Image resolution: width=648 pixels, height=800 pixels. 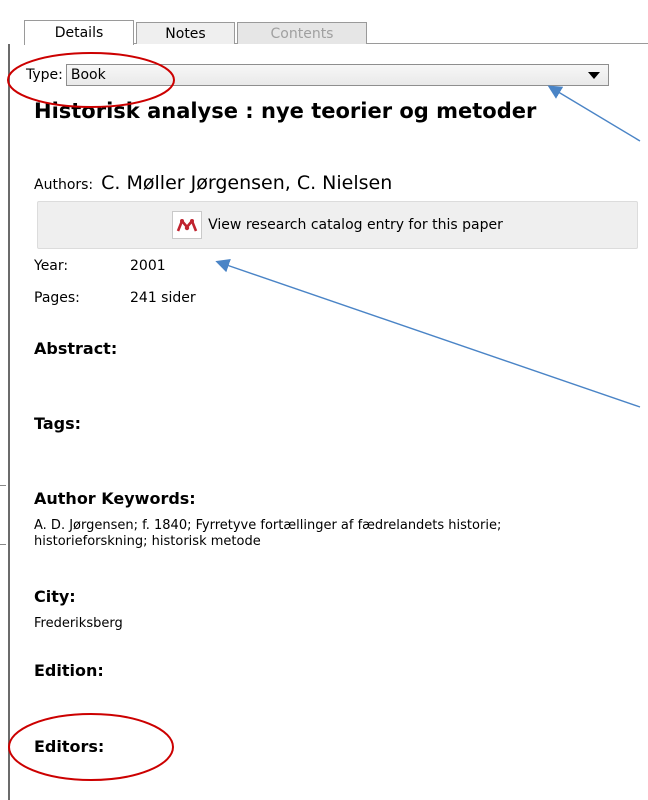 What do you see at coordinates (246, 183) in the screenshot?
I see `authors-value: C. Møller Jørgensen, C. Nielsen` at bounding box center [246, 183].